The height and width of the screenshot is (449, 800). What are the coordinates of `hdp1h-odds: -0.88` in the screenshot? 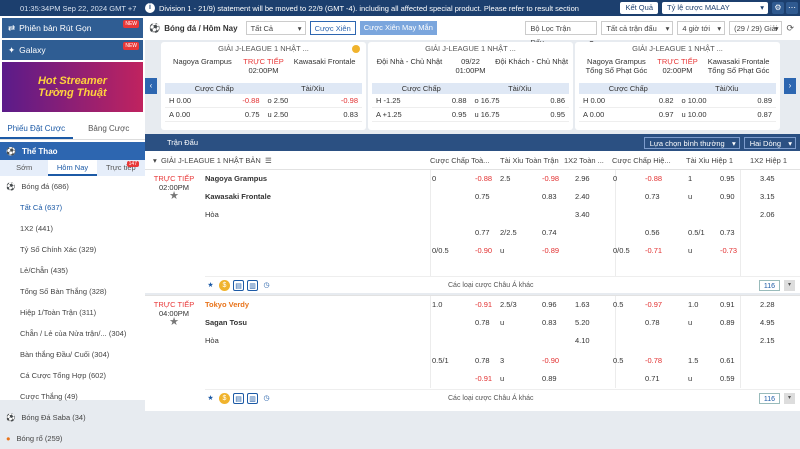 It's located at (653, 179).